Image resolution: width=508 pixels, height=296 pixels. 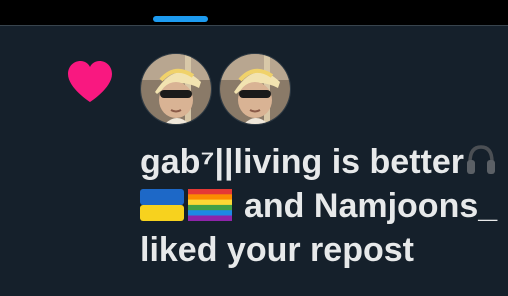 I want to click on headphones-icon, so click(x=481, y=159).